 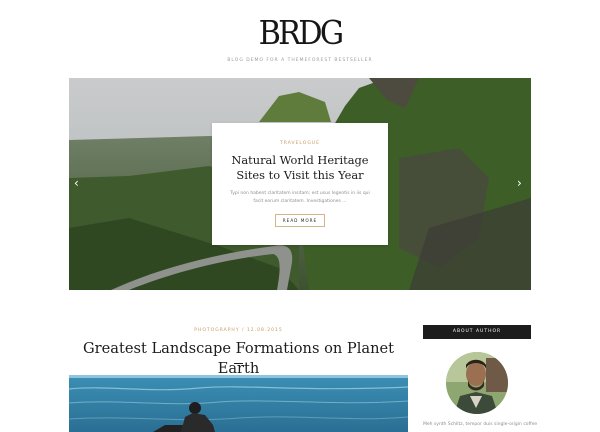 I want to click on read-more-button: Read More, so click(x=300, y=220).